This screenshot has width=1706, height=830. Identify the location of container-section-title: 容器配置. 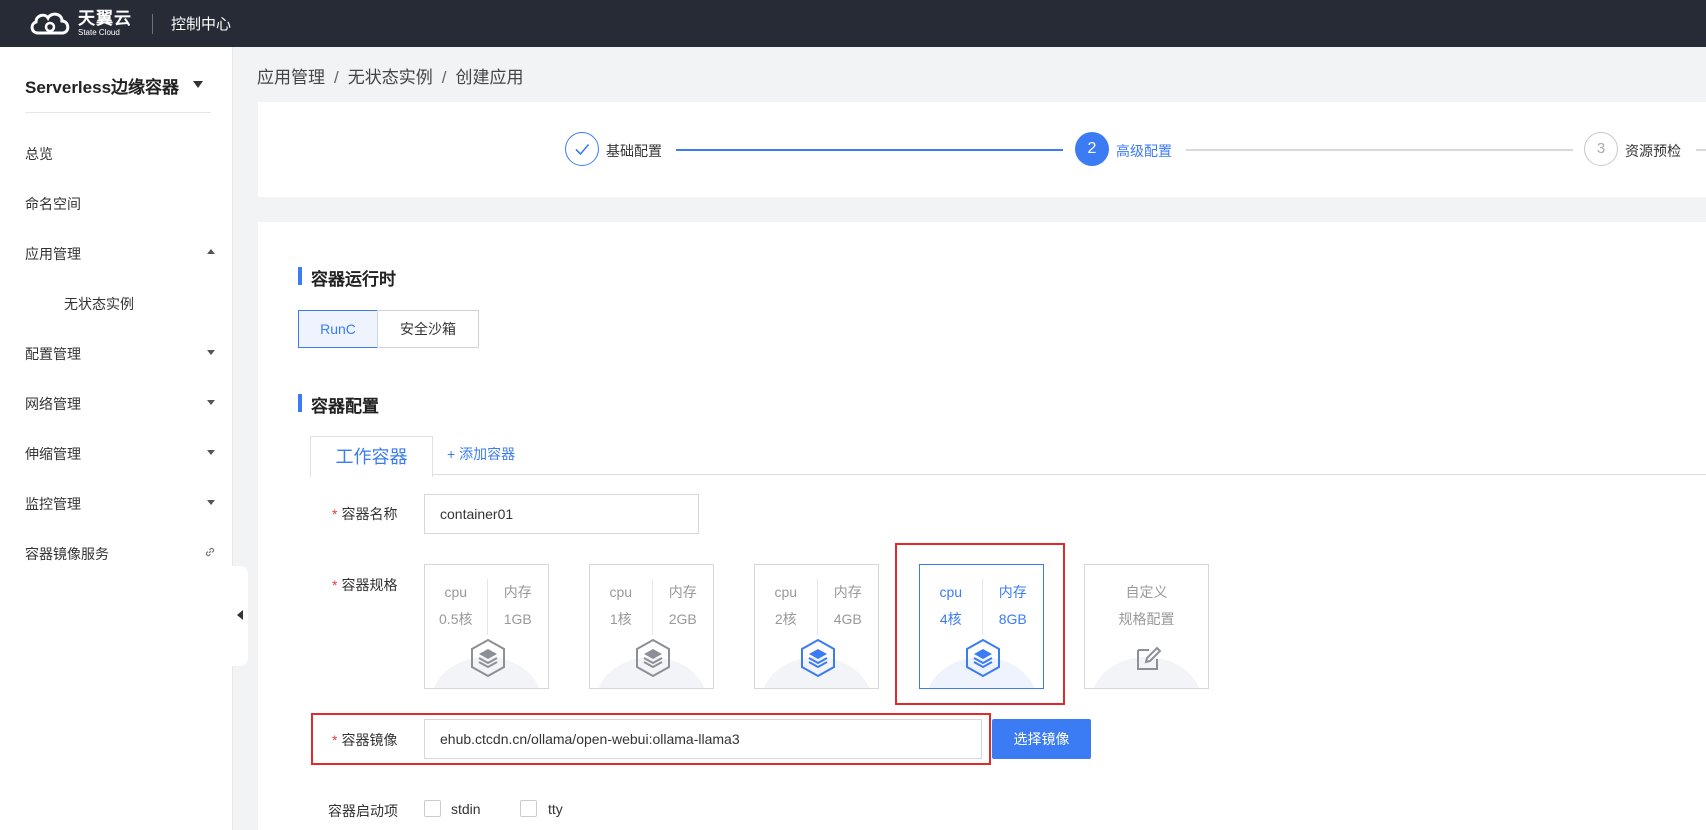
(338, 404).